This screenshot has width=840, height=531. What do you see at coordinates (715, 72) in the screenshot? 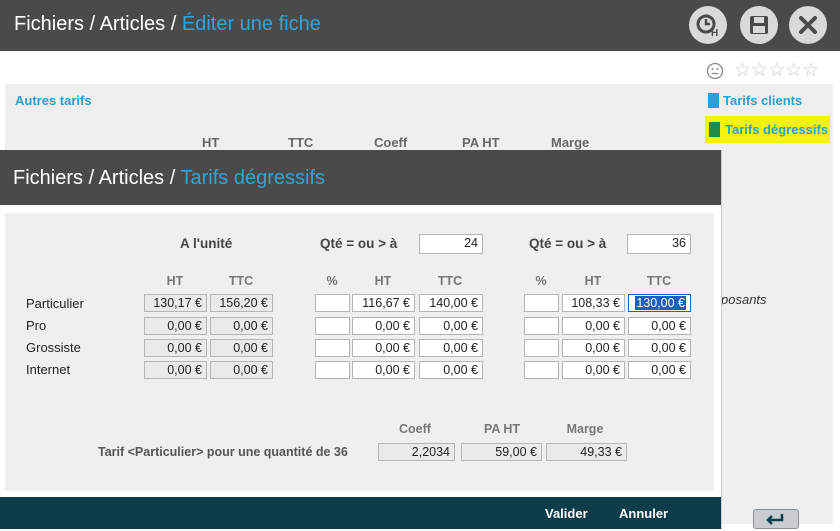
I see `smiley-icon` at bounding box center [715, 72].